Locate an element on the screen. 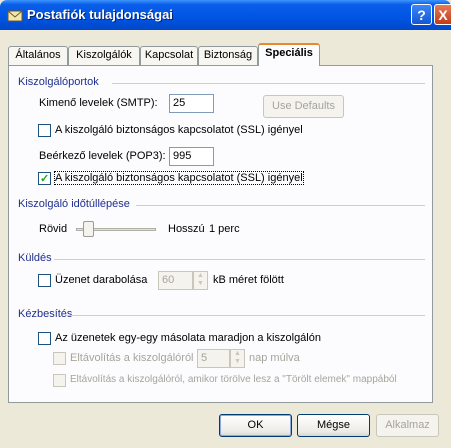 The height and width of the screenshot is (448, 451). delivery-heading: Kézbesítés is located at coordinates (45, 314).